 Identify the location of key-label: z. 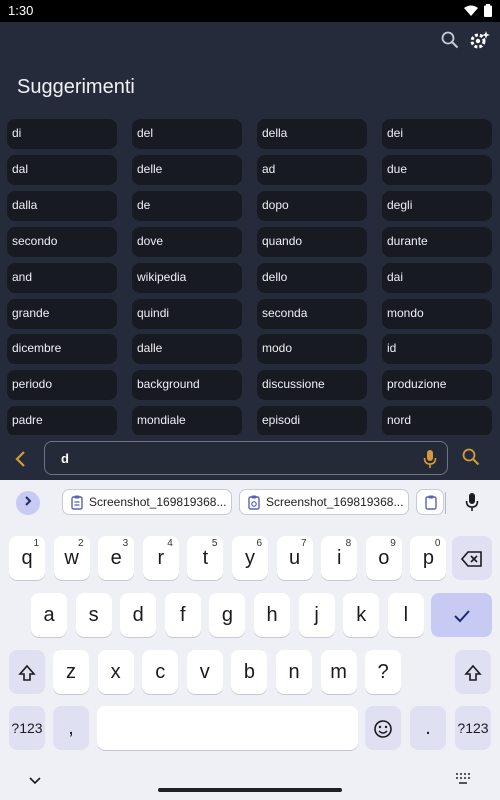
(71, 672).